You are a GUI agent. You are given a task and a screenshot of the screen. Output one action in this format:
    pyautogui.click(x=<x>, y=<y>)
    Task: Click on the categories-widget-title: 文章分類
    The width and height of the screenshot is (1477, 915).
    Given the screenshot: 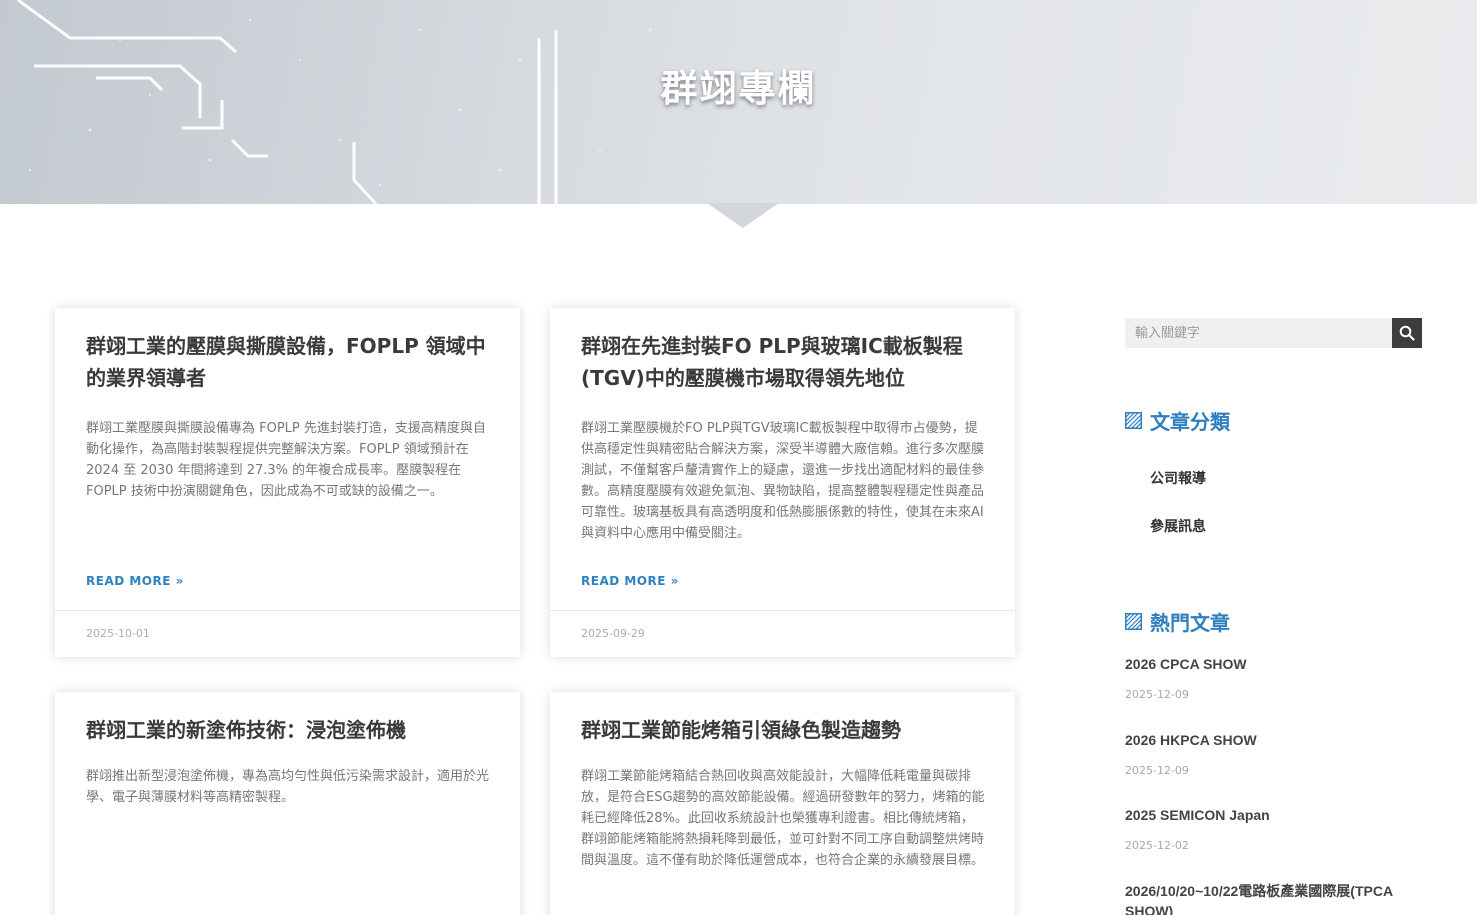 What is the action you would take?
    pyautogui.click(x=1177, y=420)
    